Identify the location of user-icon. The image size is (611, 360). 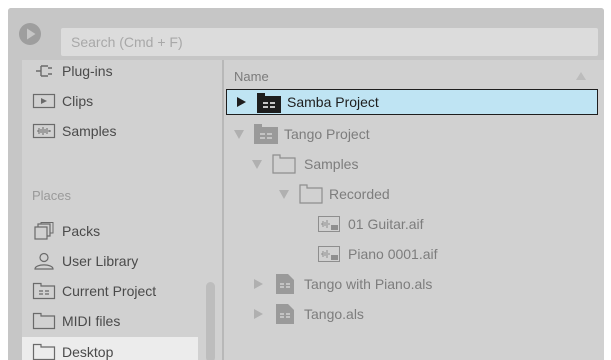
(44, 261).